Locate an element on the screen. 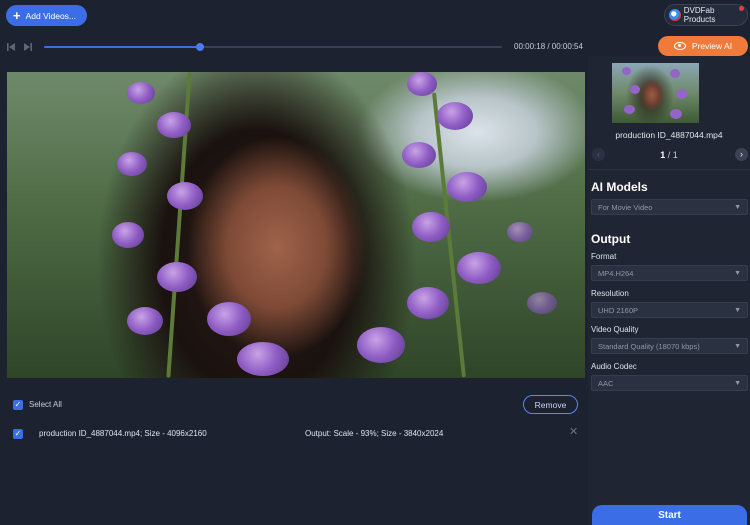 The image size is (750, 525). audio-codec-label: Audio Codec is located at coordinates (614, 366).